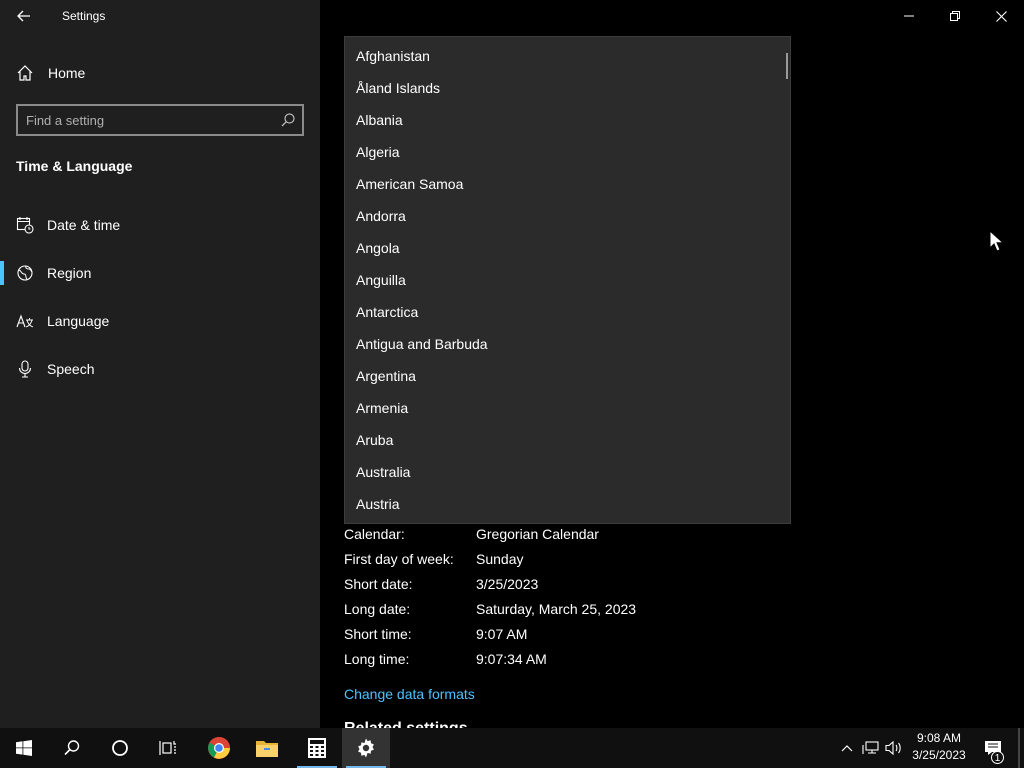 The width and height of the screenshot is (1024, 768). I want to click on format-label-calendar: Calendar:, so click(374, 534).